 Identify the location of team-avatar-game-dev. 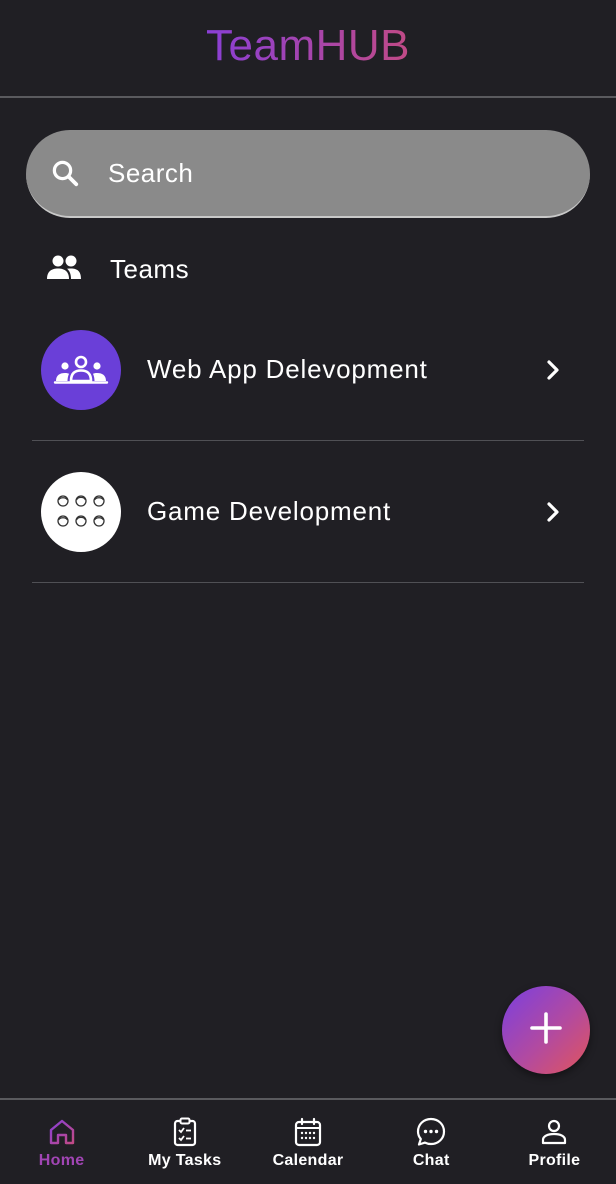
(81, 511).